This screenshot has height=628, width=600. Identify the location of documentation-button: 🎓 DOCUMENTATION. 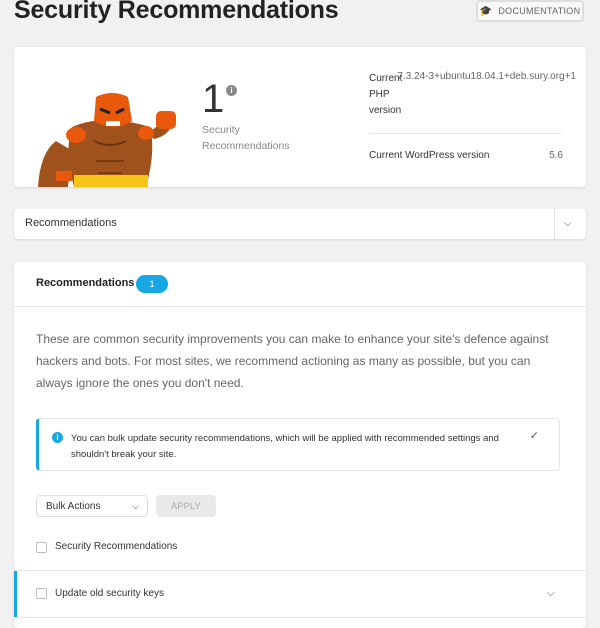
(530, 11).